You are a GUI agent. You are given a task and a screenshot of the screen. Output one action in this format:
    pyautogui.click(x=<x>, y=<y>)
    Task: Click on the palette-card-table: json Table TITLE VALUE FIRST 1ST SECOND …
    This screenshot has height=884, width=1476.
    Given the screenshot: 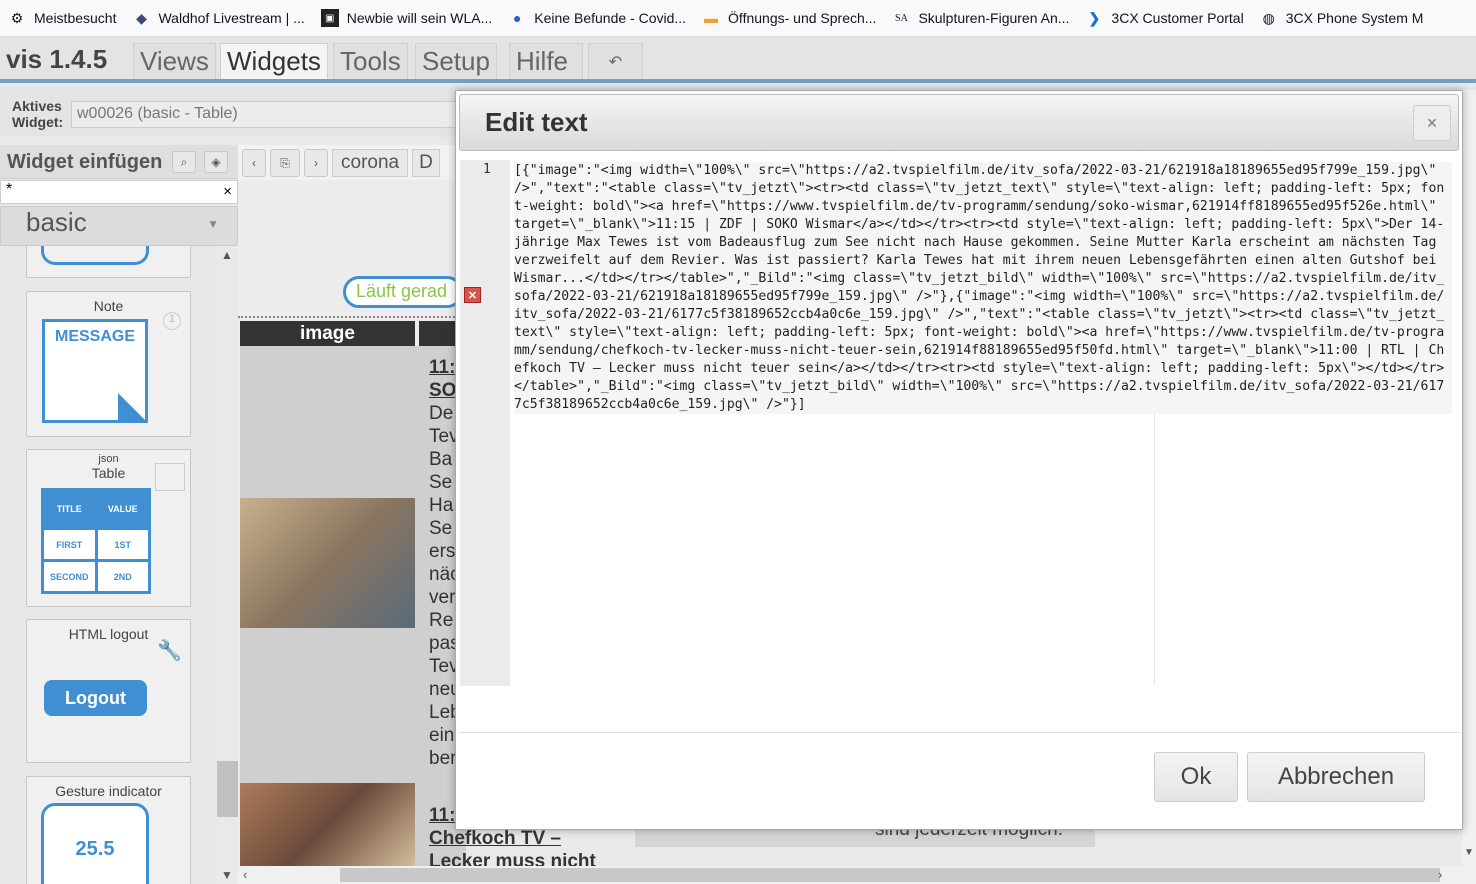 What is the action you would take?
    pyautogui.click(x=108, y=528)
    